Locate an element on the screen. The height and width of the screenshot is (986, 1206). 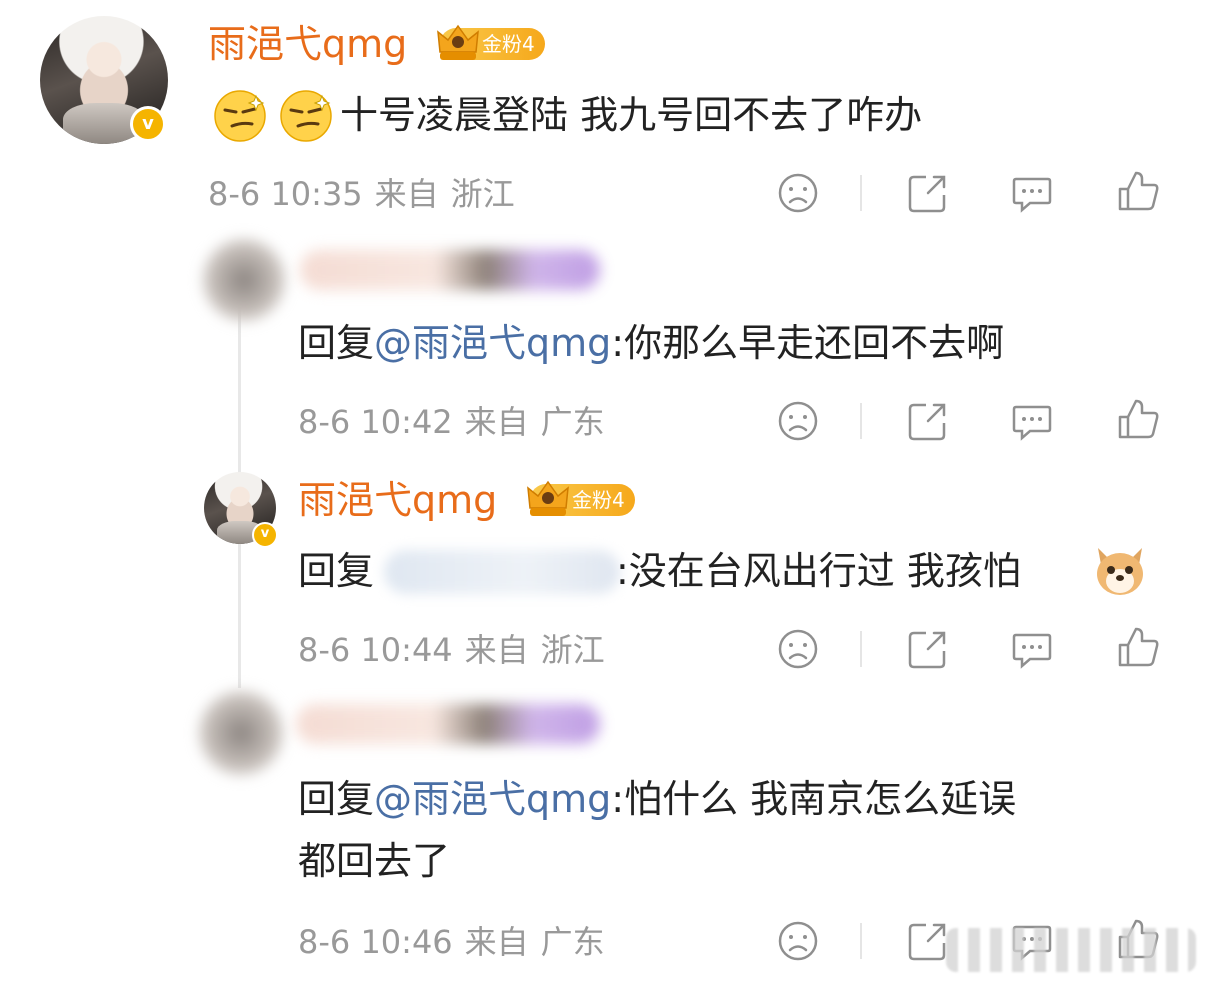
mention-link is located at coordinates (502, 572).